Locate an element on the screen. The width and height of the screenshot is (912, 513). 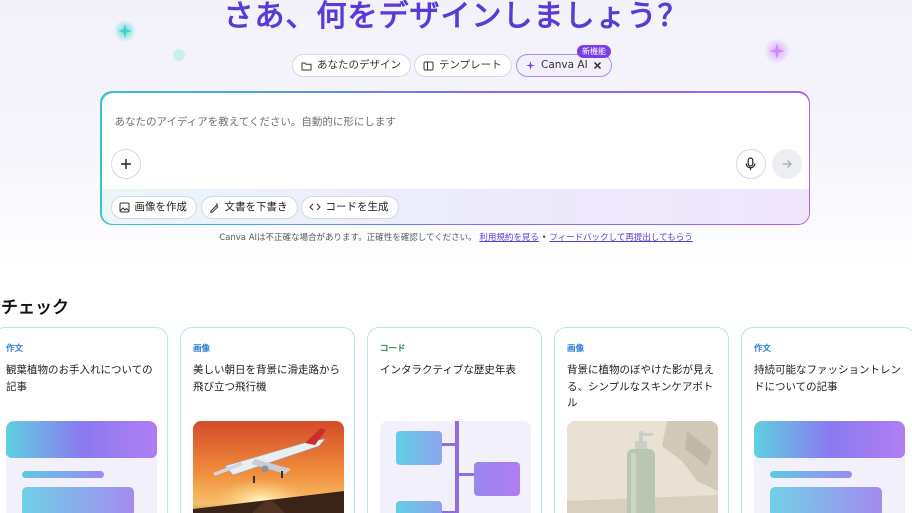
add-button is located at coordinates (125, 163).